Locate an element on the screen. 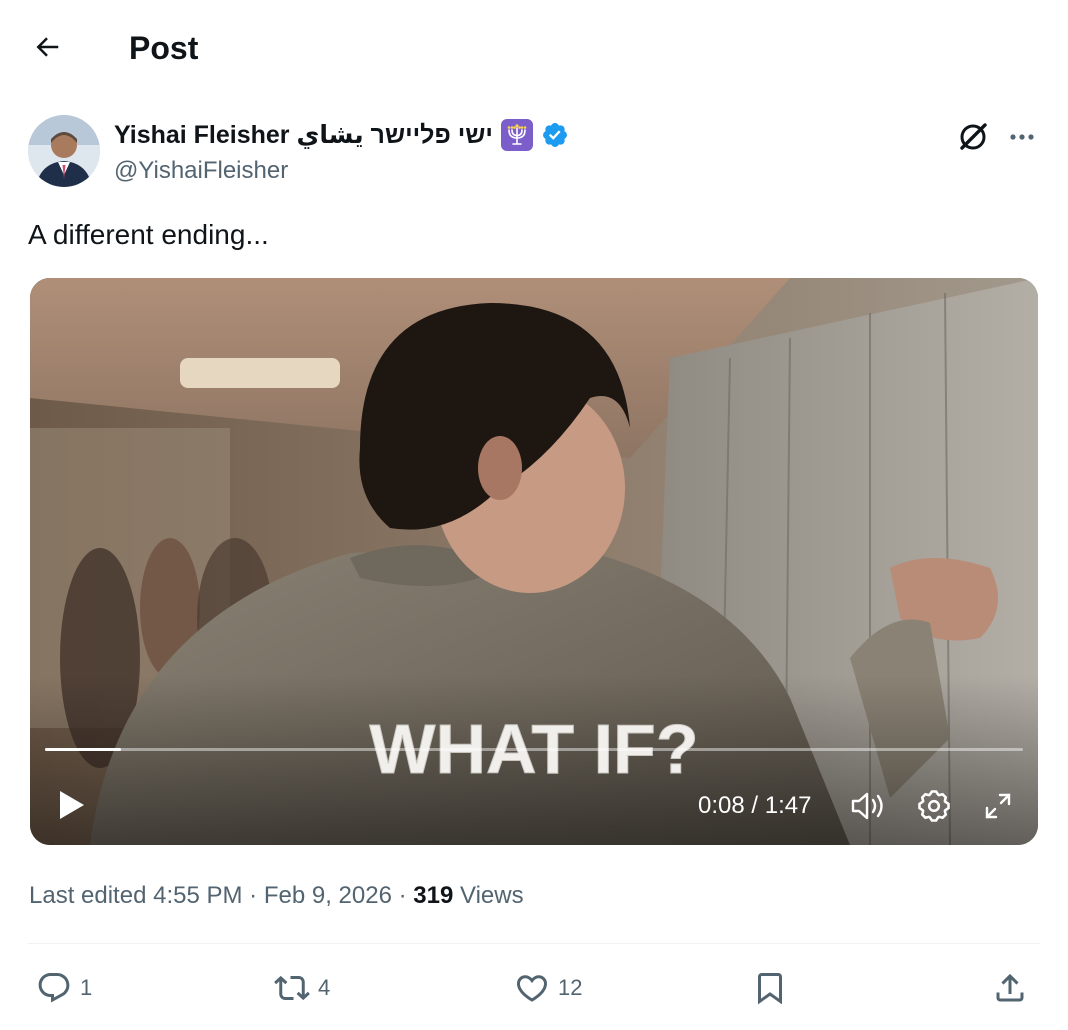  back-button is located at coordinates (47, 47).